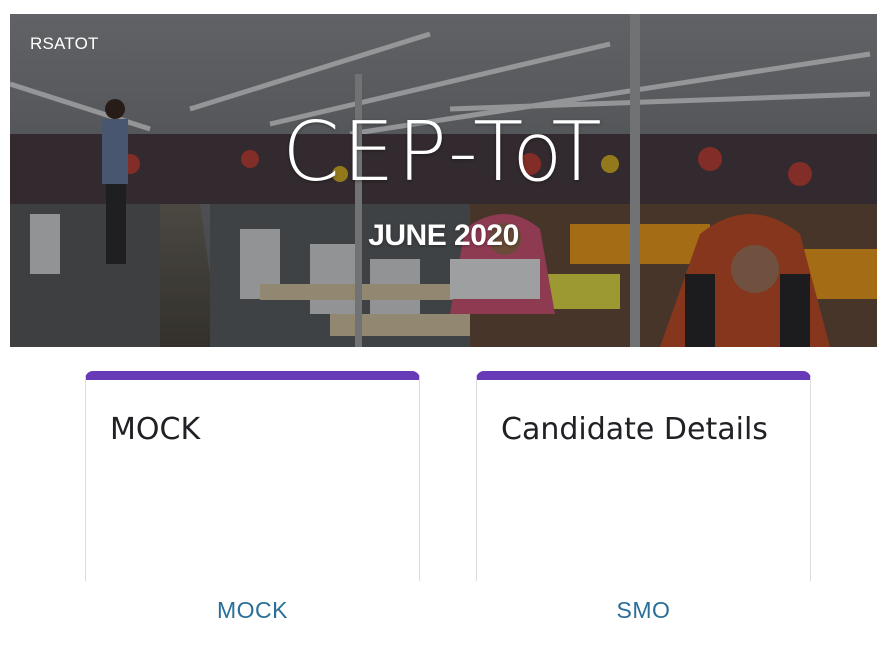 Image resolution: width=877 pixels, height=650 pixels. What do you see at coordinates (155, 429) in the screenshot?
I see `card-title-mock: MOCK` at bounding box center [155, 429].